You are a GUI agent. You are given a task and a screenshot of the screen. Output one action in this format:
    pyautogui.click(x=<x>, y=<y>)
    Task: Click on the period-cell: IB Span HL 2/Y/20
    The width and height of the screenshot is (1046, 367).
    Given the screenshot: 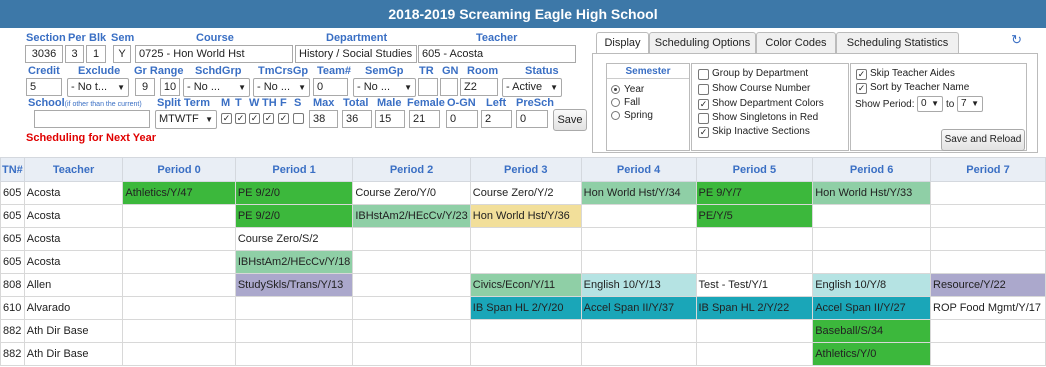 What is the action you would take?
    pyautogui.click(x=525, y=308)
    